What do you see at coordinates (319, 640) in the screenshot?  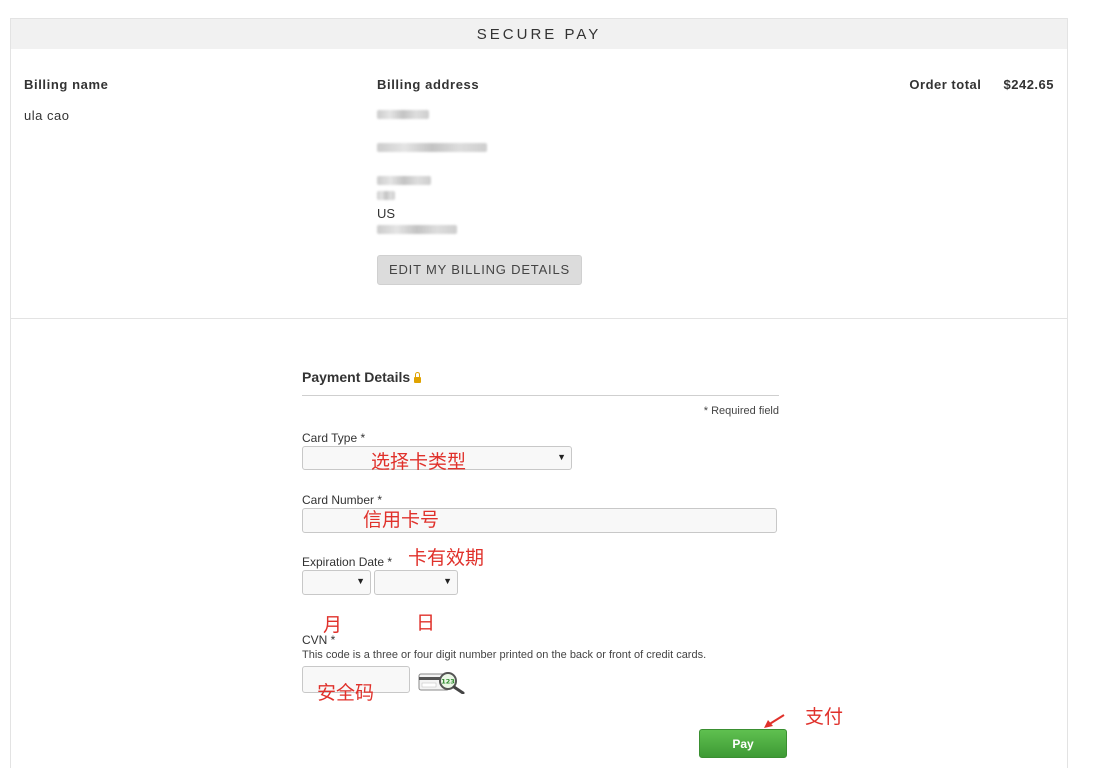 I see `cvn-label: CVN *` at bounding box center [319, 640].